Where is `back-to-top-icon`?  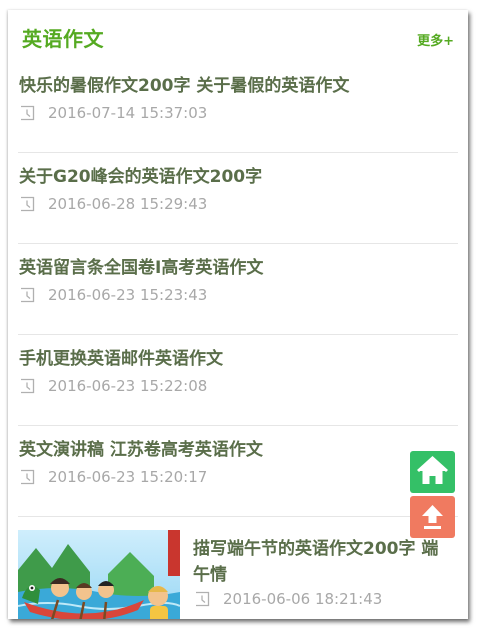 back-to-top-icon is located at coordinates (432, 517).